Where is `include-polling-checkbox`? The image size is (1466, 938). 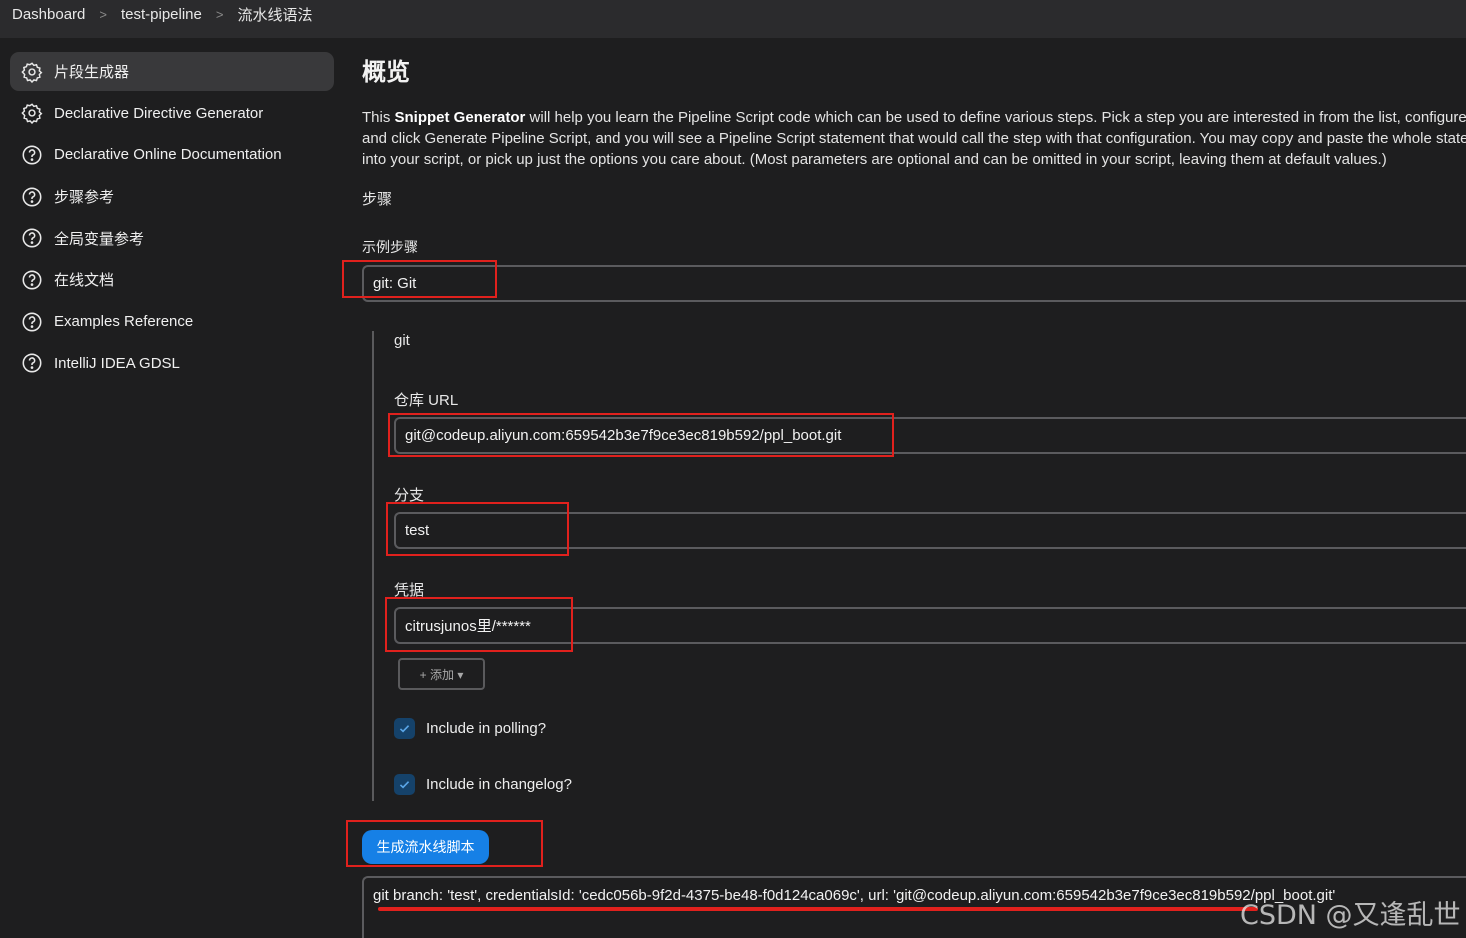
include-polling-checkbox is located at coordinates (404, 728).